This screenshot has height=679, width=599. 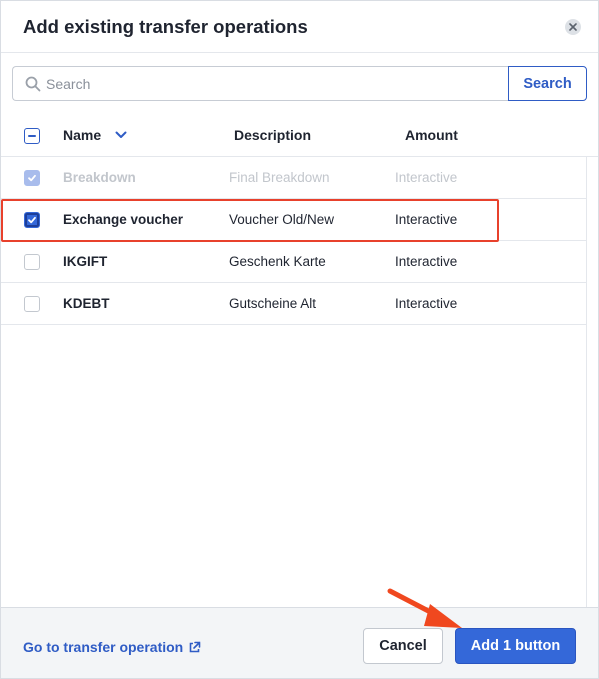 I want to click on table-header: Name Description Amount, so click(x=299, y=136).